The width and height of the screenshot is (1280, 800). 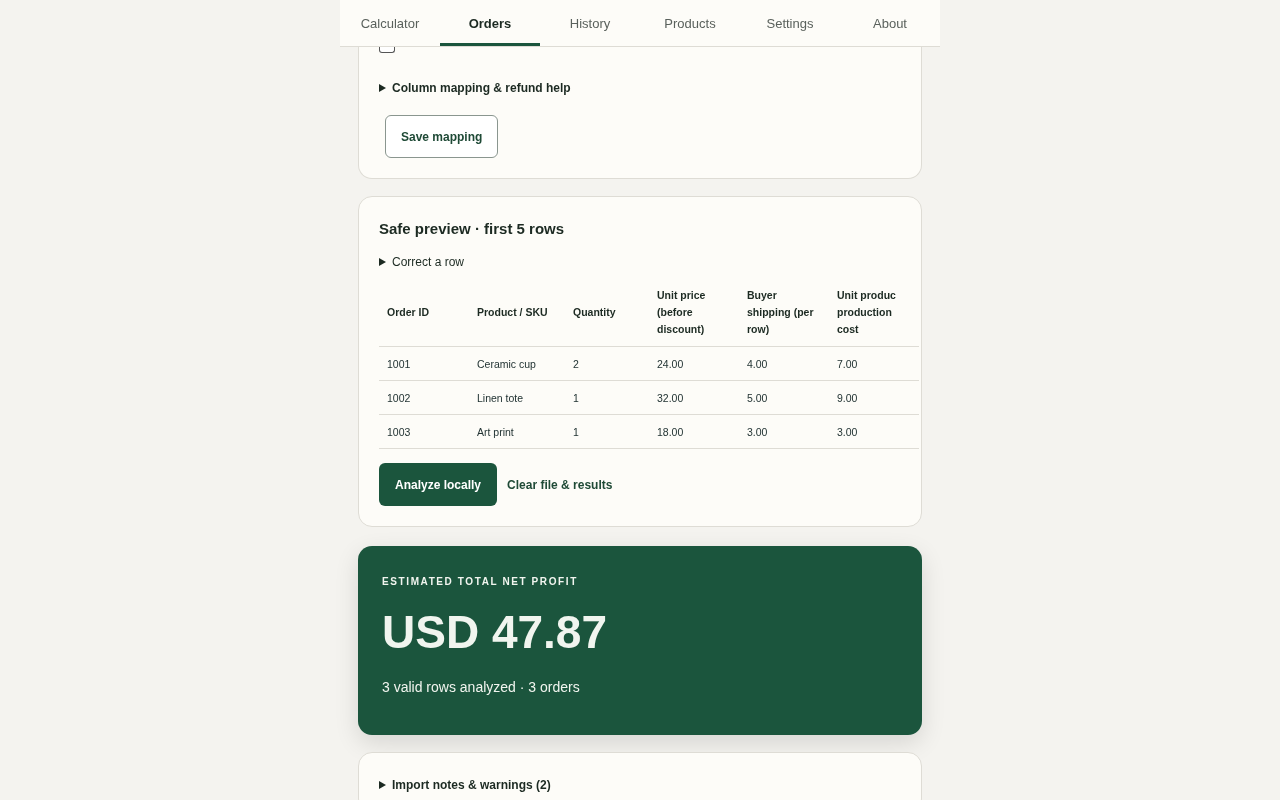 I want to click on table-cell: 5.00, so click(x=784, y=397).